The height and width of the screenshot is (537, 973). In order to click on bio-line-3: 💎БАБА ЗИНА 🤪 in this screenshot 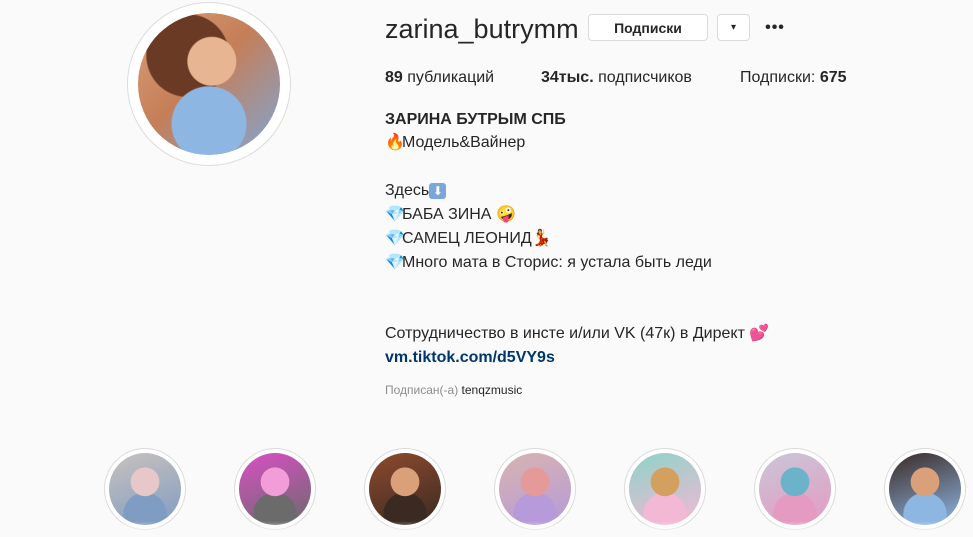, I will do `click(450, 215)`.